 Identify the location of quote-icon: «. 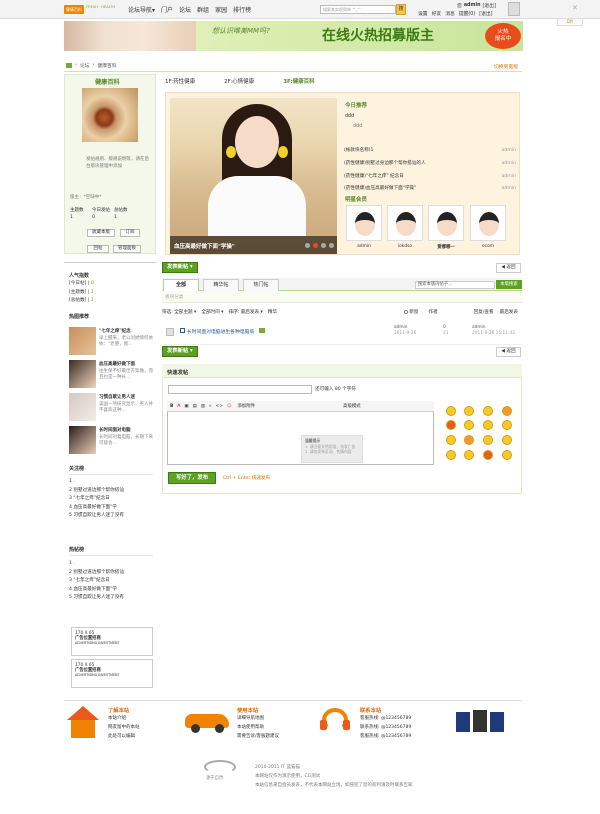
(210, 406).